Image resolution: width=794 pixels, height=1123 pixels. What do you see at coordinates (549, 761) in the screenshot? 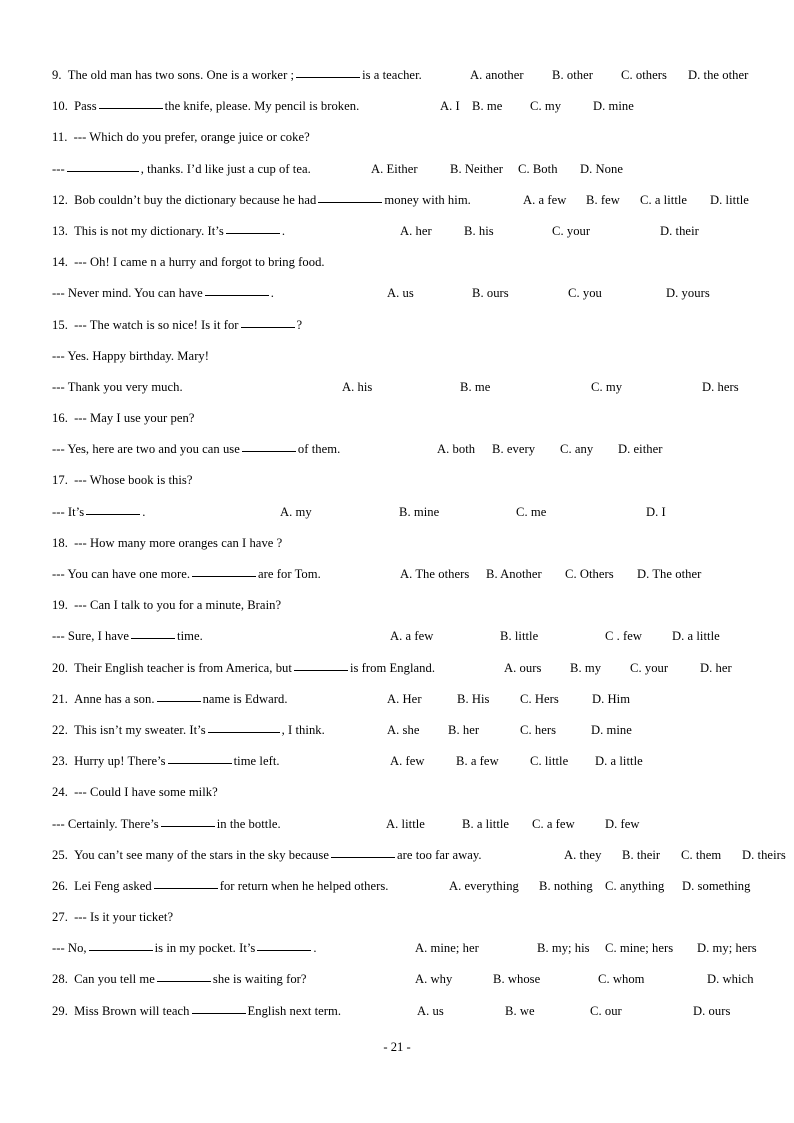
I see `option-c: C. little` at bounding box center [549, 761].